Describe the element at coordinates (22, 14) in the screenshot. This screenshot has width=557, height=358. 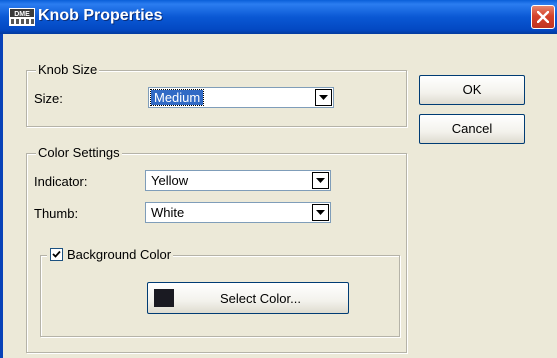
I see `svg-text: DME` at that location.